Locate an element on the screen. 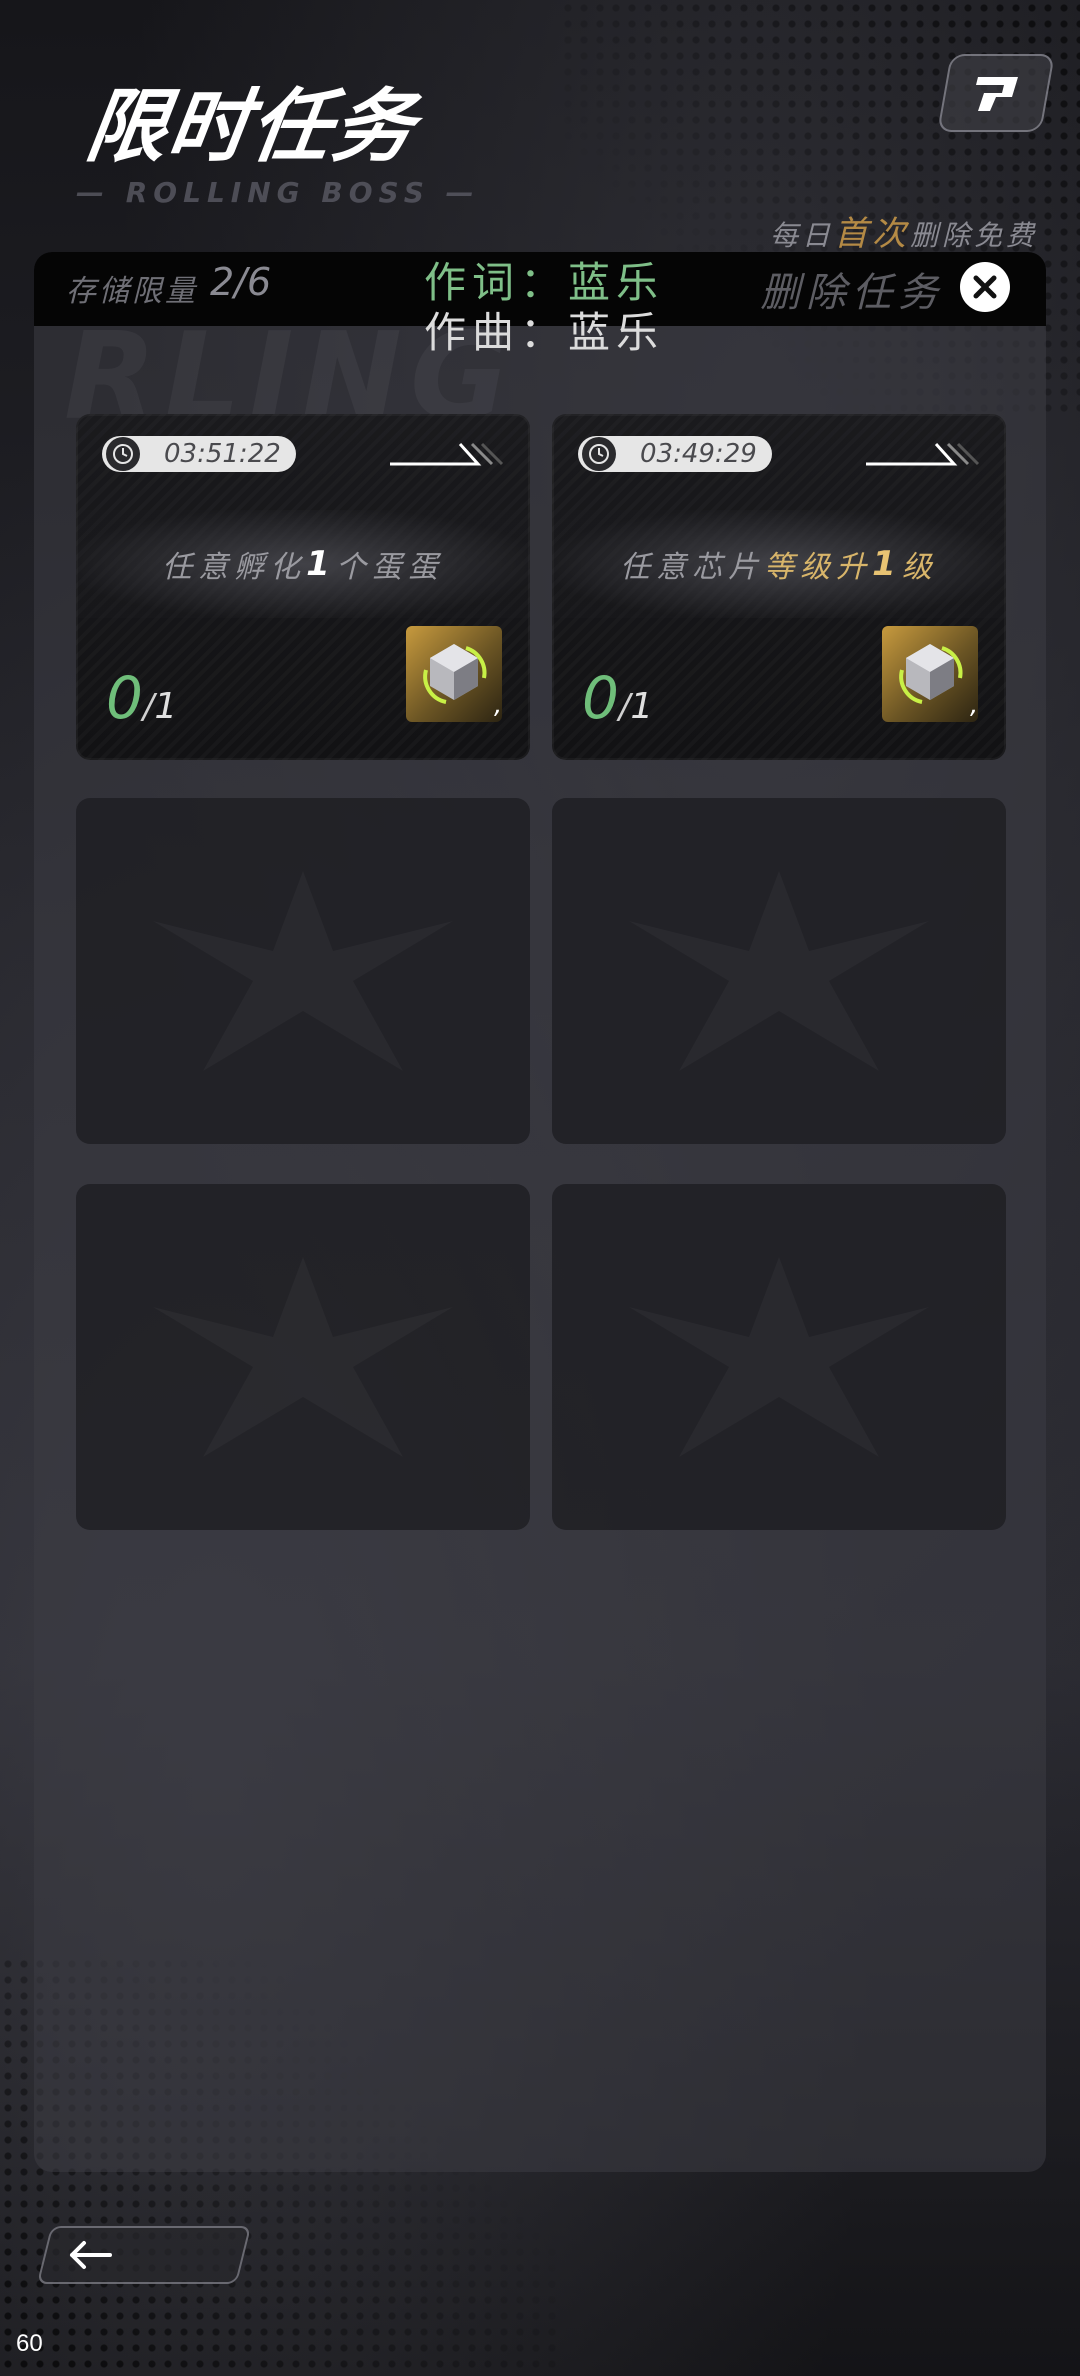  lyrics-credit: 作词：蓝乐 作曲：蓝乐 is located at coordinates (544, 308).